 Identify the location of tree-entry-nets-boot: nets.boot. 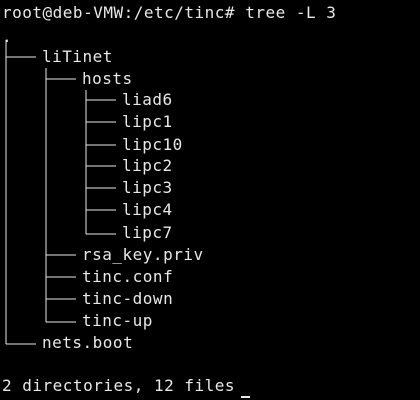
(88, 342).